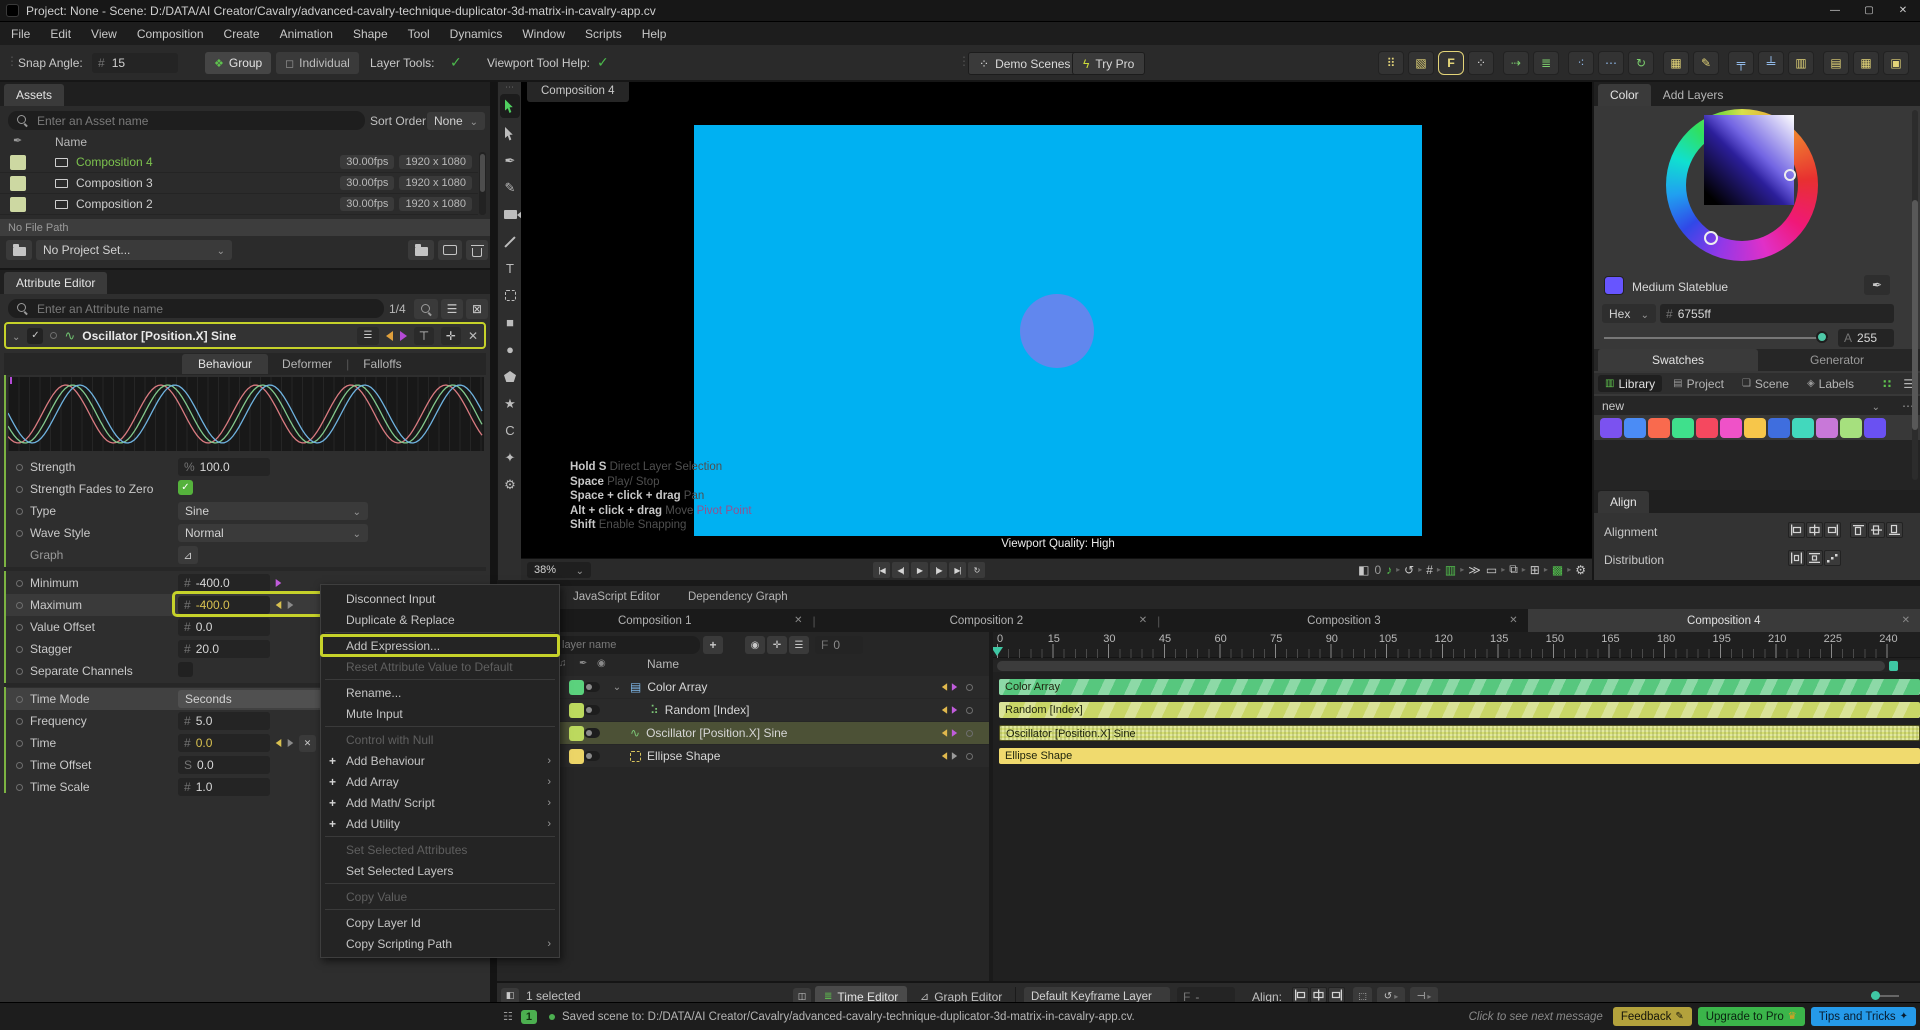 This screenshot has height=1030, width=1920. I want to click on source-project: ▤ Project, so click(1698, 383).